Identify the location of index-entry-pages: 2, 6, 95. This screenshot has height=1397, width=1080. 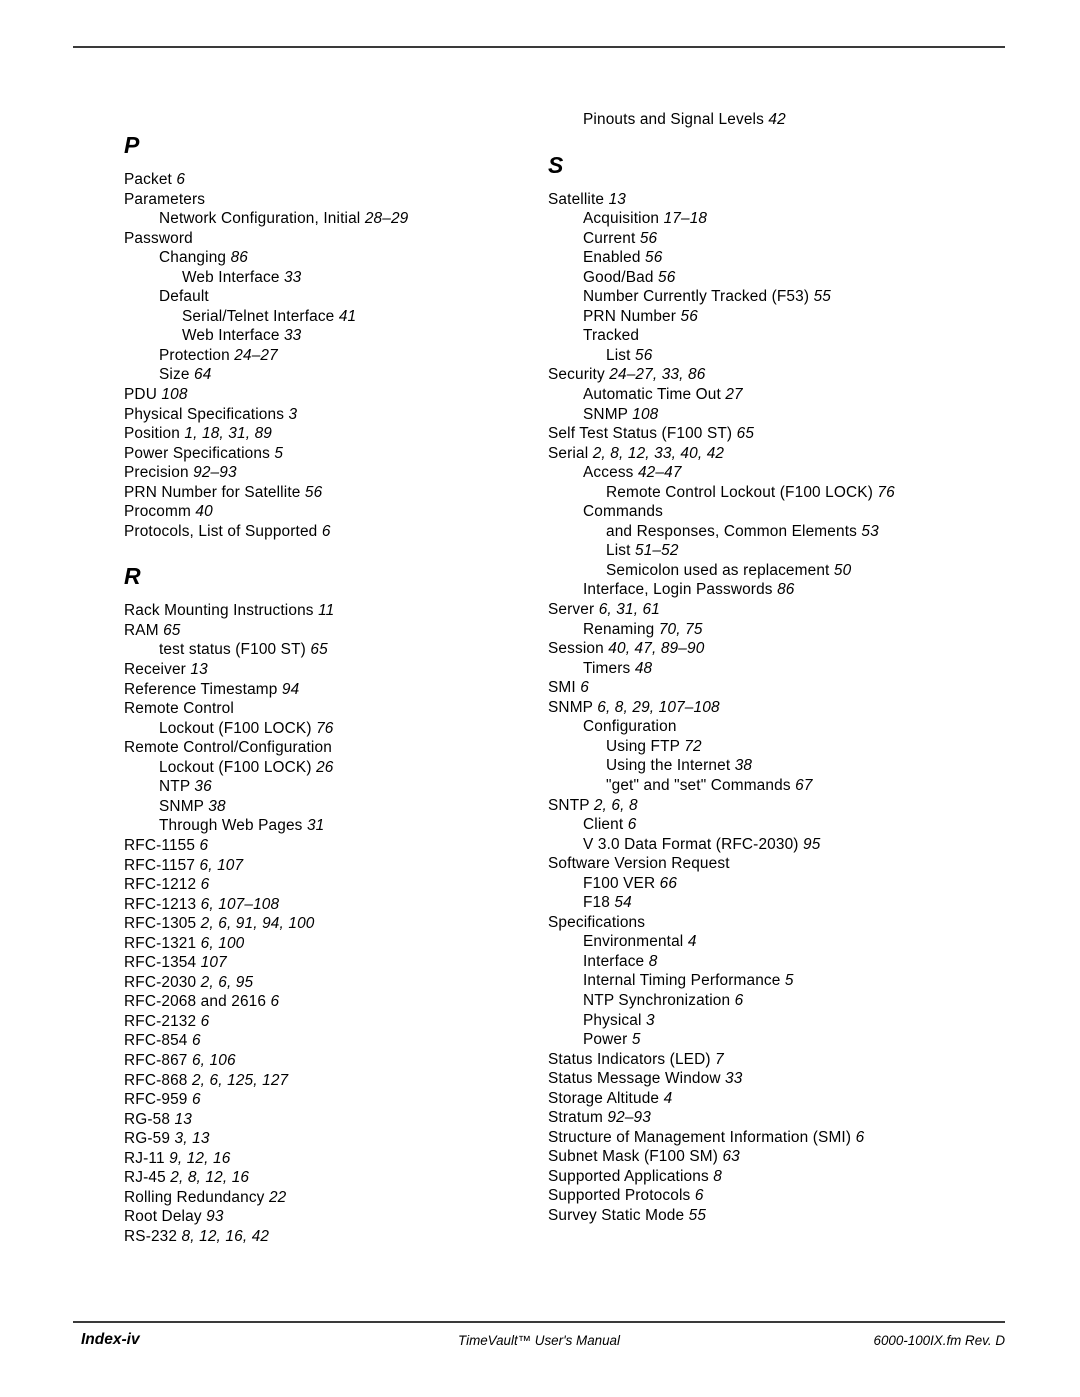
(227, 982).